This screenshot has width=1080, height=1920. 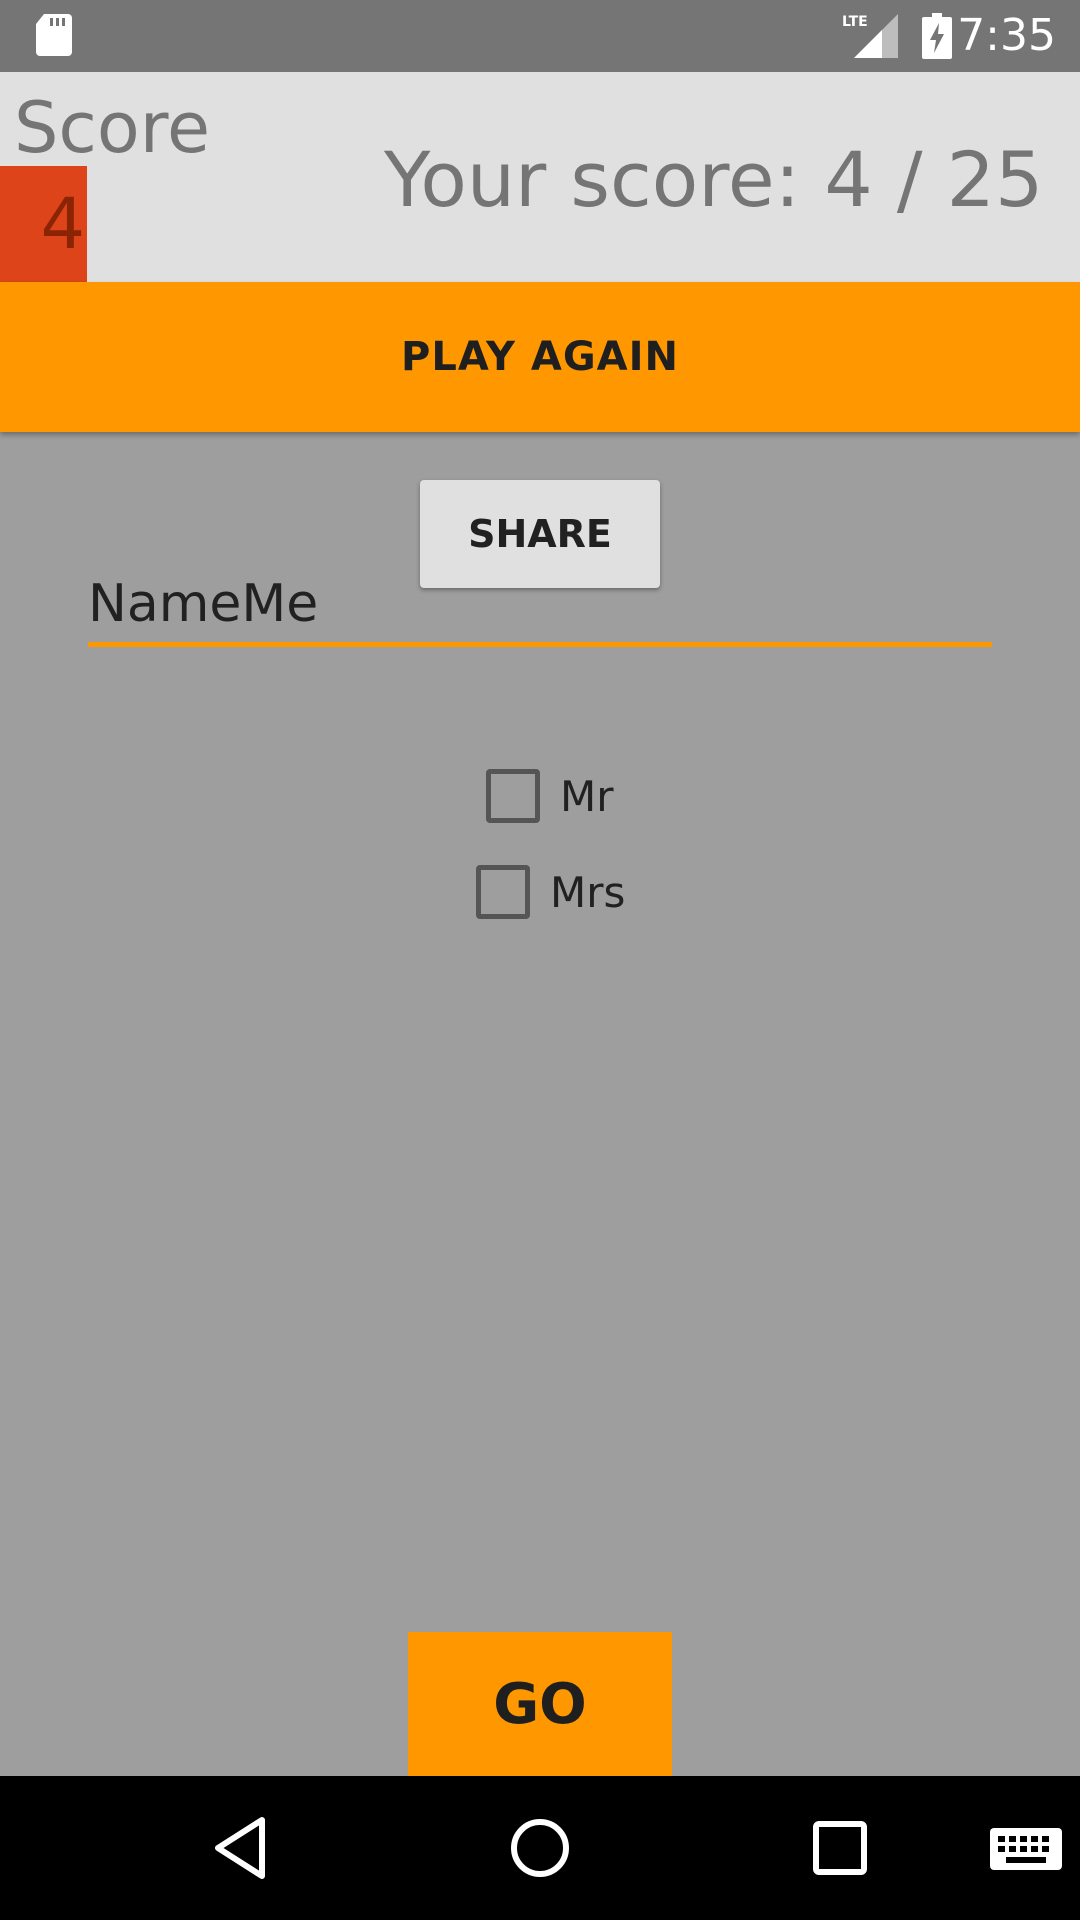 What do you see at coordinates (588, 892) in the screenshot?
I see `checkbox-mrs-label: Mrs` at bounding box center [588, 892].